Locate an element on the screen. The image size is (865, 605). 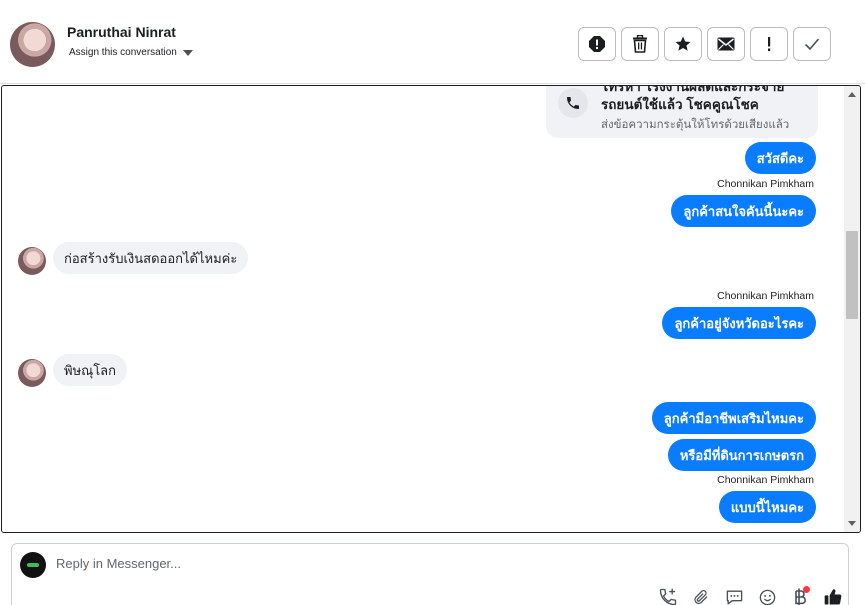
notification-dot is located at coordinates (806, 589).